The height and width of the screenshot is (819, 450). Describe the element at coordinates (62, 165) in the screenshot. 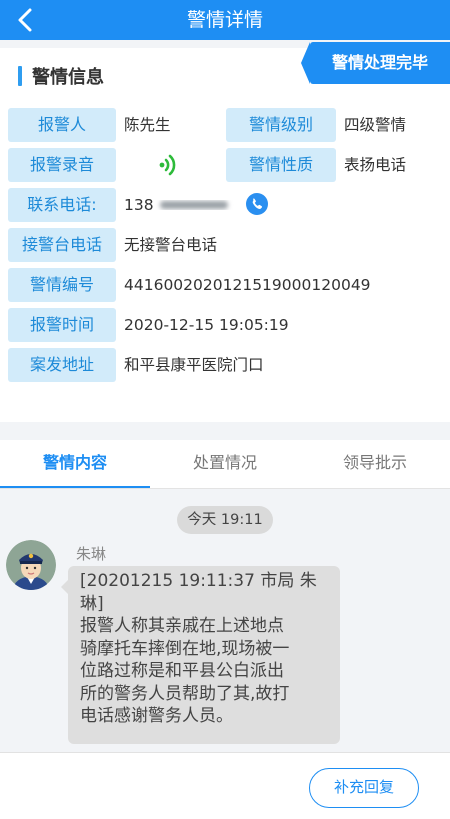

I see `recording-label: 报警录音` at that location.